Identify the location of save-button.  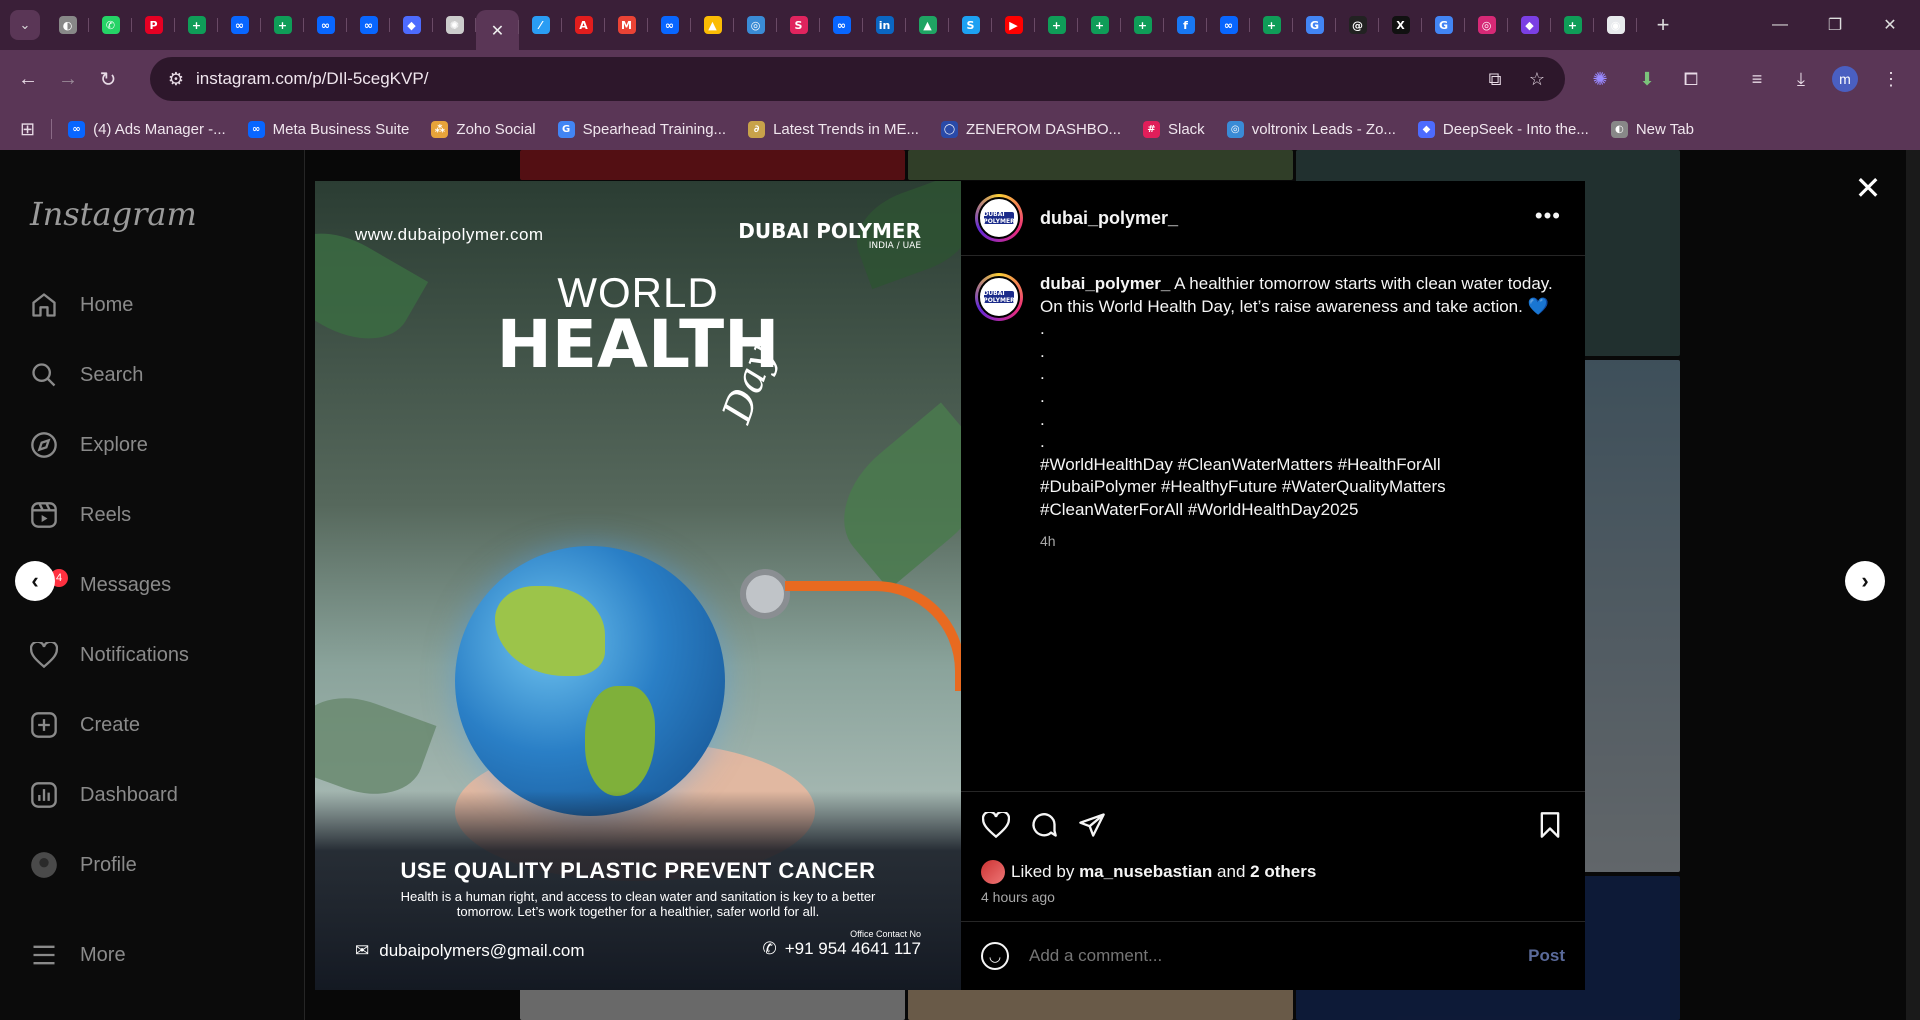
(1550, 825).